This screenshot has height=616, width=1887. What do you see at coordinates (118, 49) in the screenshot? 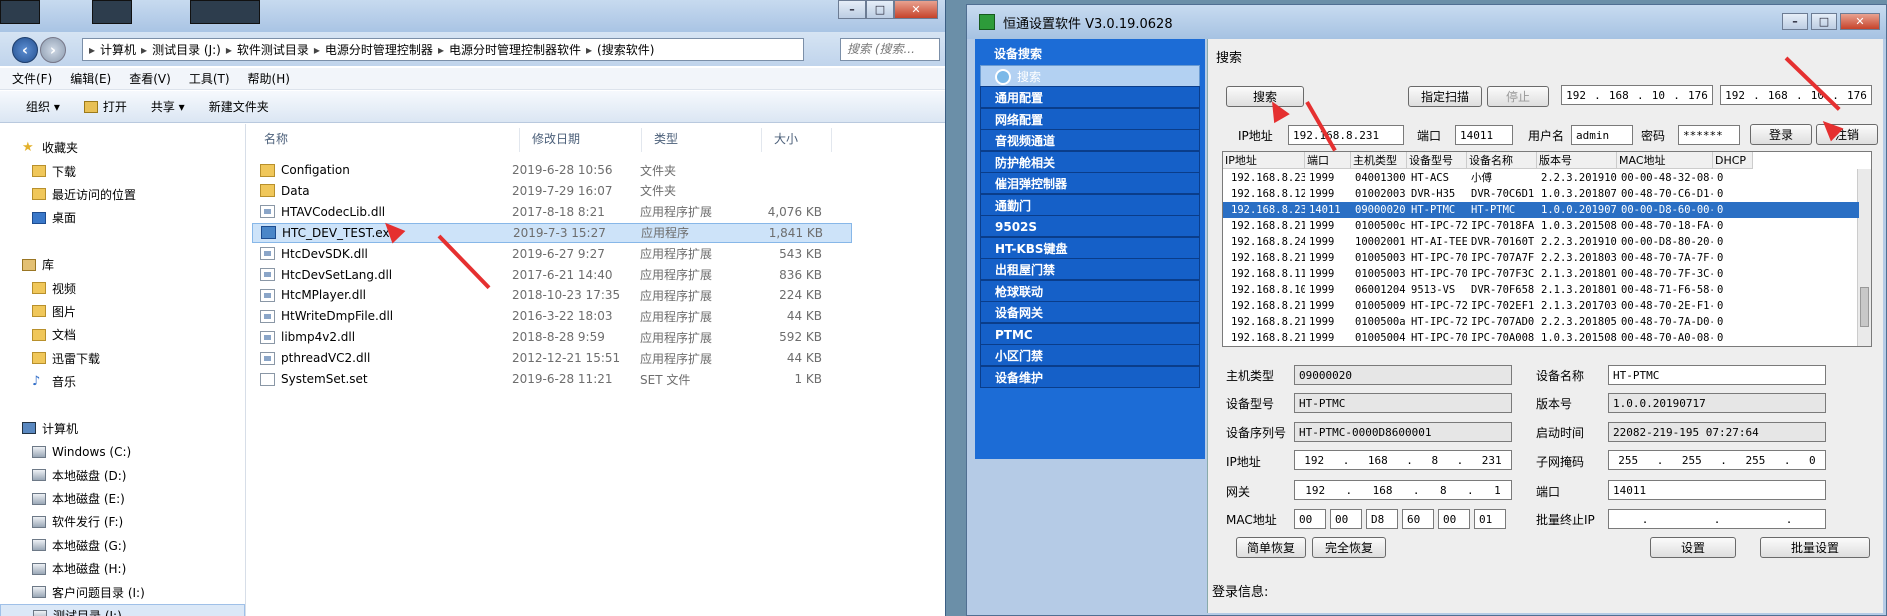
I see `breadcrumb-segment: 计算机` at bounding box center [118, 49].